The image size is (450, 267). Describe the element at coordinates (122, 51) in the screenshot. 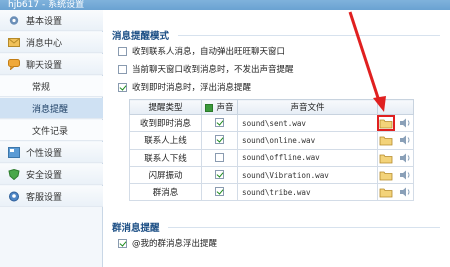

I see `auto-popup-checkbox` at that location.